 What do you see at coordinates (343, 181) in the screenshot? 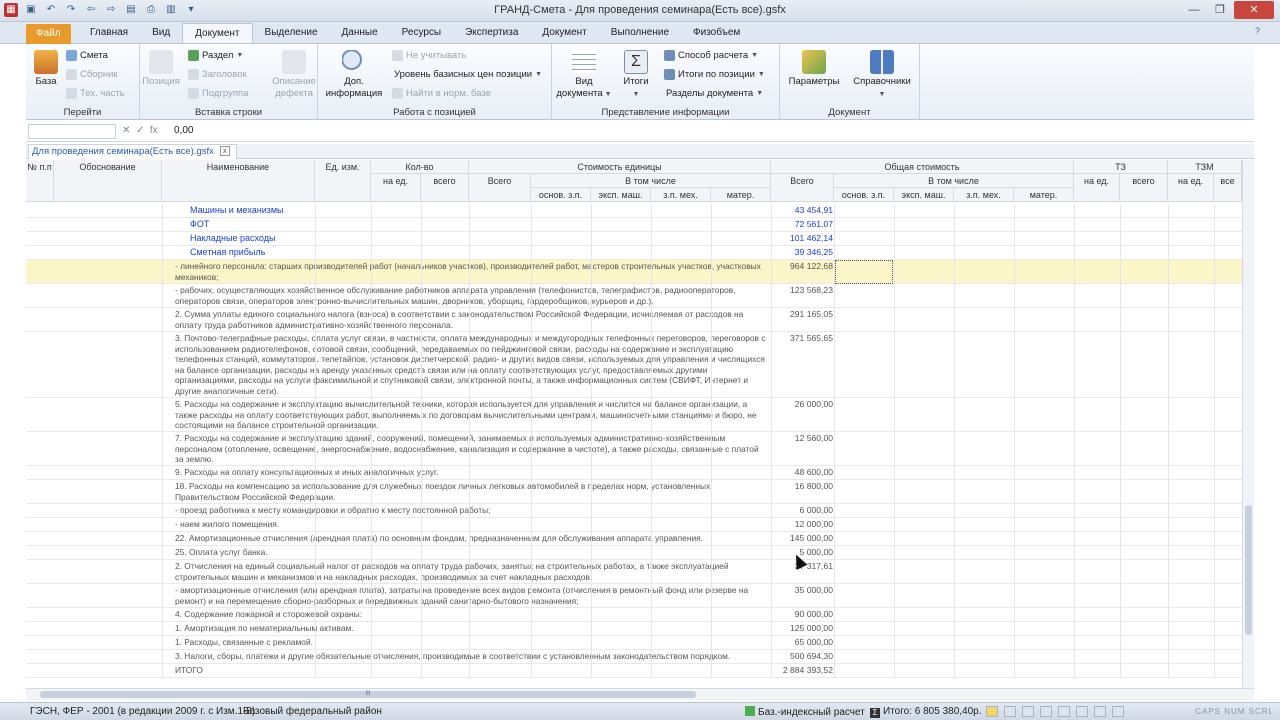
I see `col-unit: Ед. изм.` at bounding box center [343, 181].